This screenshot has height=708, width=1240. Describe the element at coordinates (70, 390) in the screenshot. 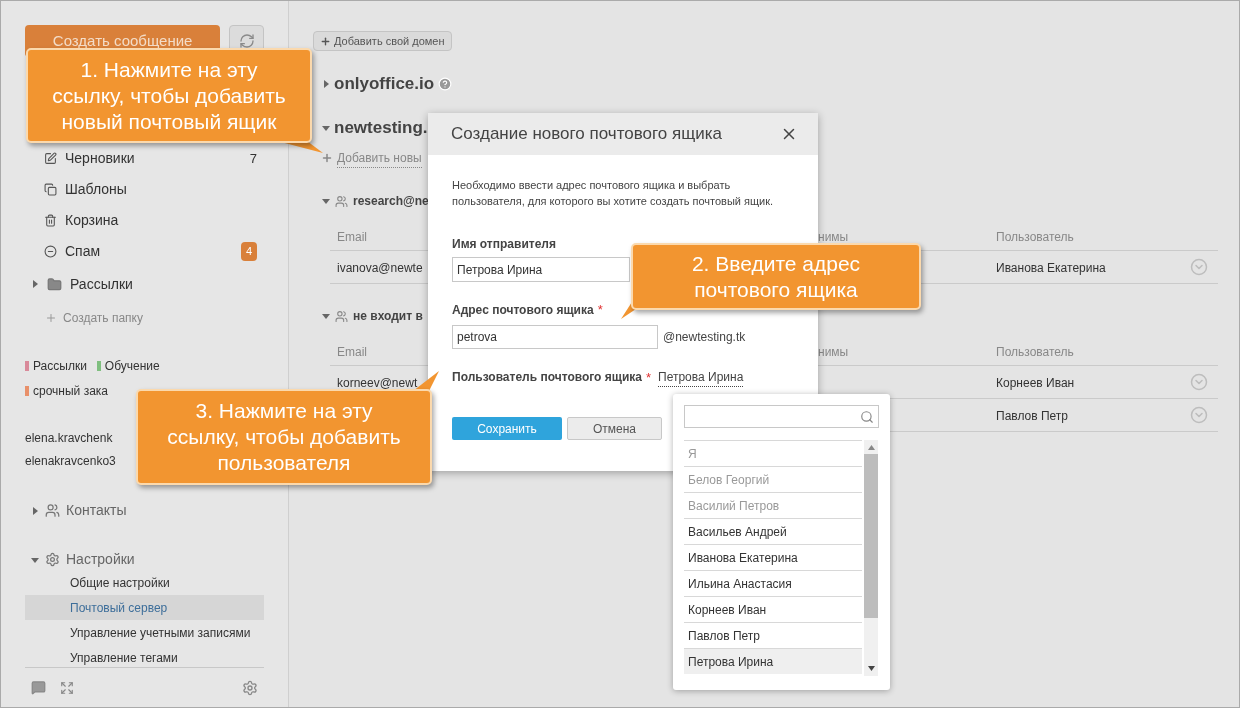

I see `tag-label: срочный зака` at that location.